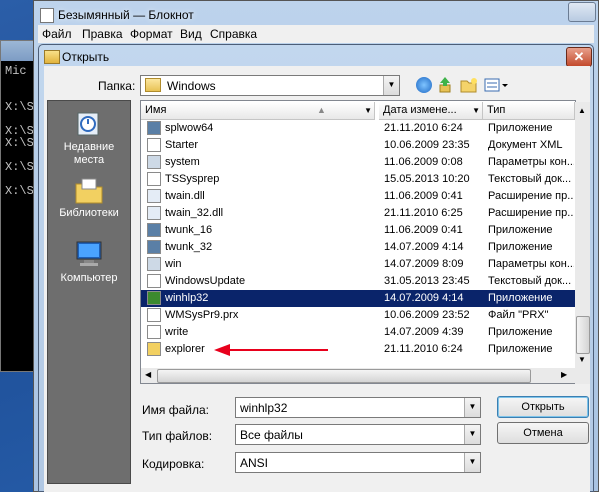 The width and height of the screenshot is (599, 492). Describe the element at coordinates (154, 145) in the screenshot. I see `xml-icon` at that location.